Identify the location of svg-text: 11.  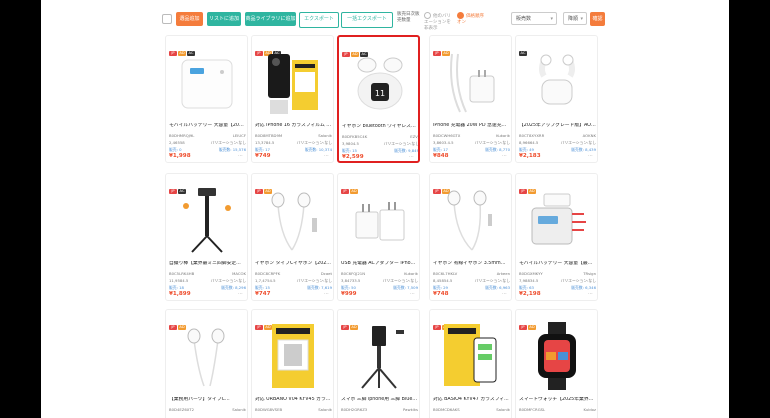
(380, 93).